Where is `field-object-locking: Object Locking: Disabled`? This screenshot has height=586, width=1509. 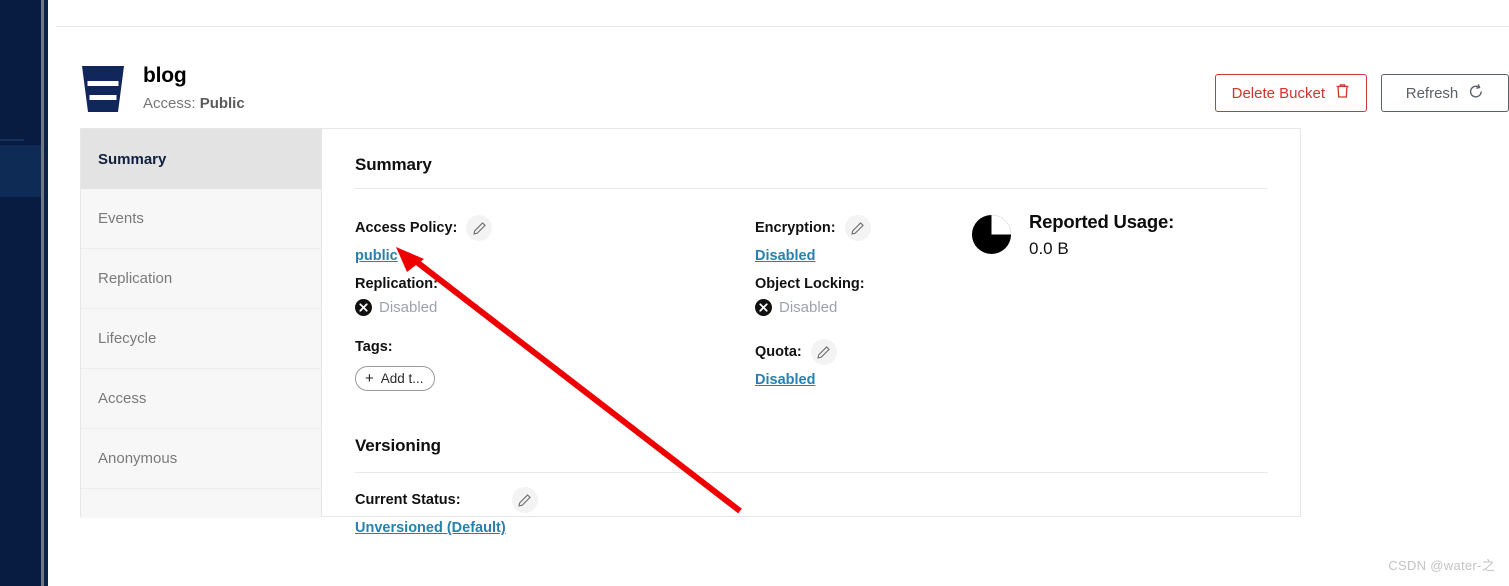 field-object-locking: Object Locking: Disabled is located at coordinates (810, 296).